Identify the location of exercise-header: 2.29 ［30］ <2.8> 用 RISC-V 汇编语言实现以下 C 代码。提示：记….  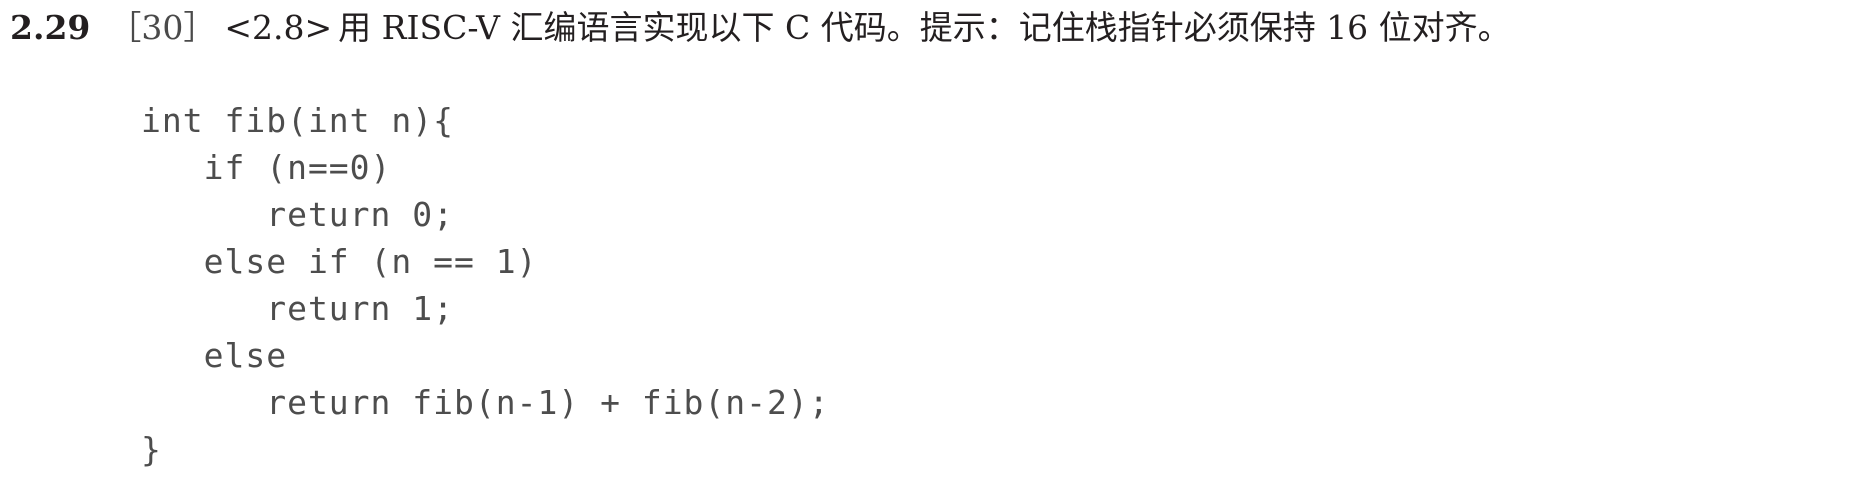
(760, 28).